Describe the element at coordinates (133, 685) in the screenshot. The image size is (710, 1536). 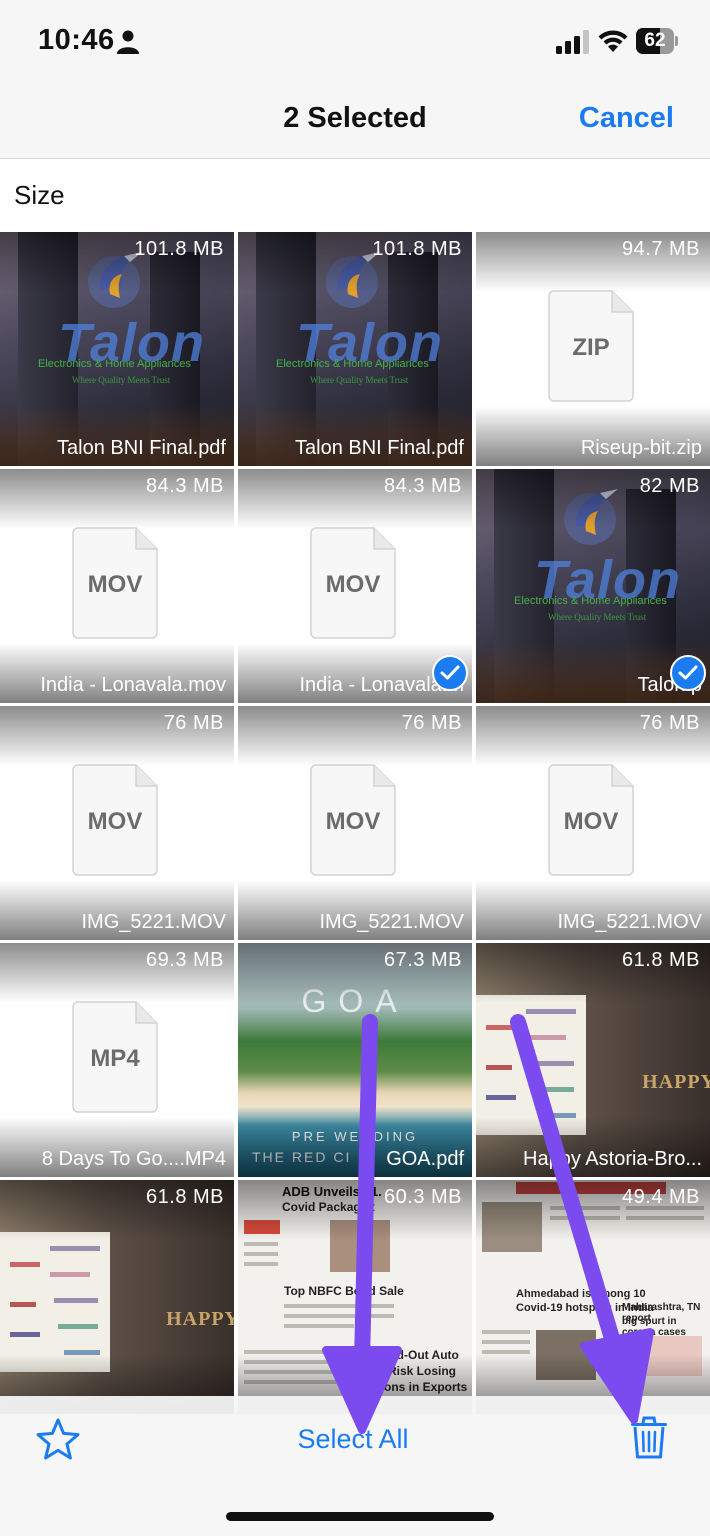
I see `file-name: India - Lonavala.mov` at that location.